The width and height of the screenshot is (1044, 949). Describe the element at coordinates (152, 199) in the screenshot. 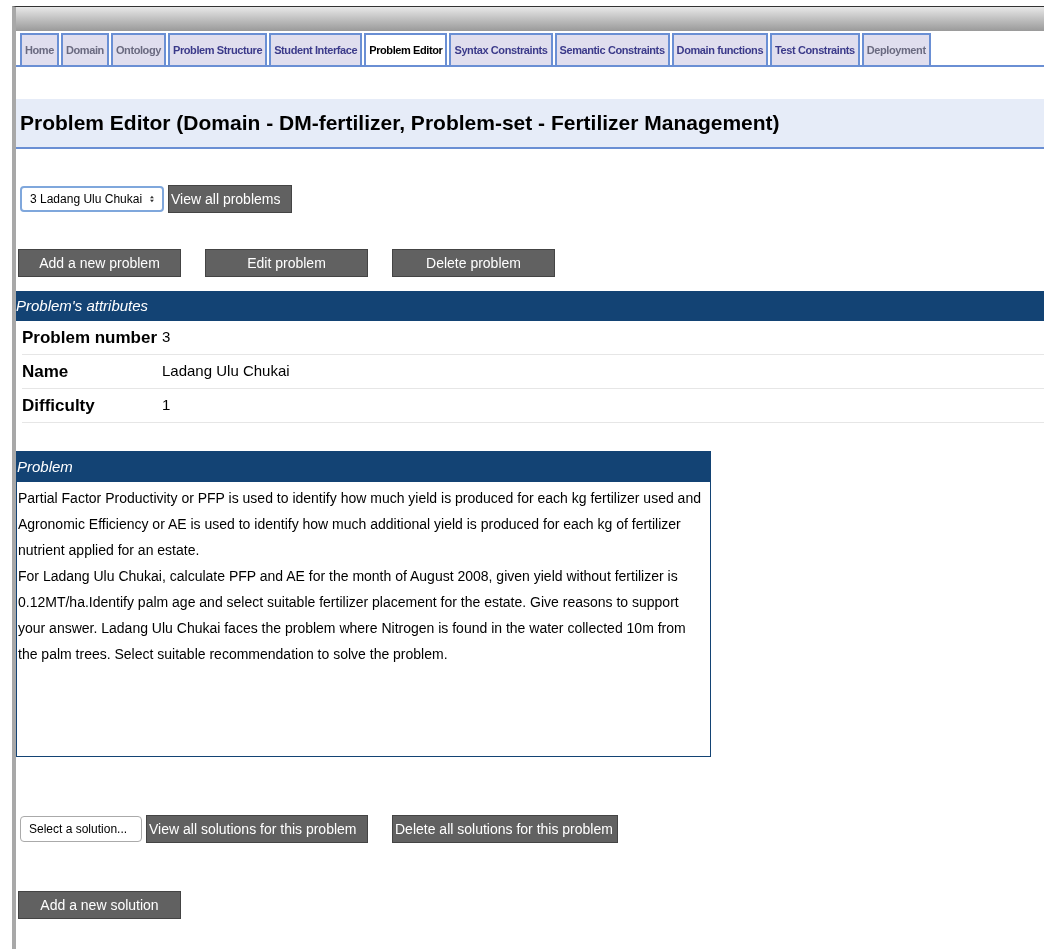

I see `updown-arrows-icon` at that location.